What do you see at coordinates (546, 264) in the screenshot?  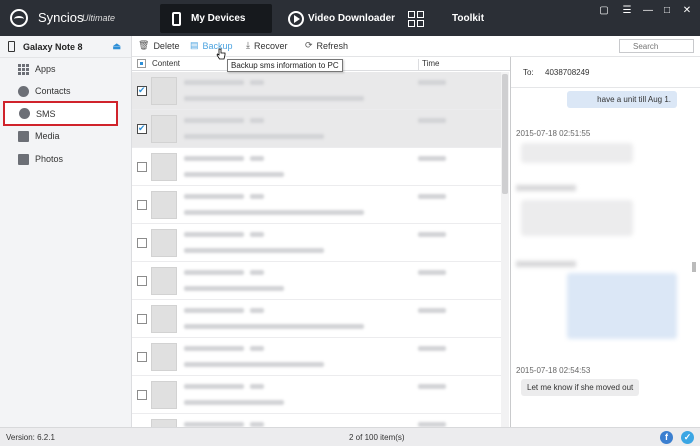 I see `message-timestamp-blurred` at bounding box center [546, 264].